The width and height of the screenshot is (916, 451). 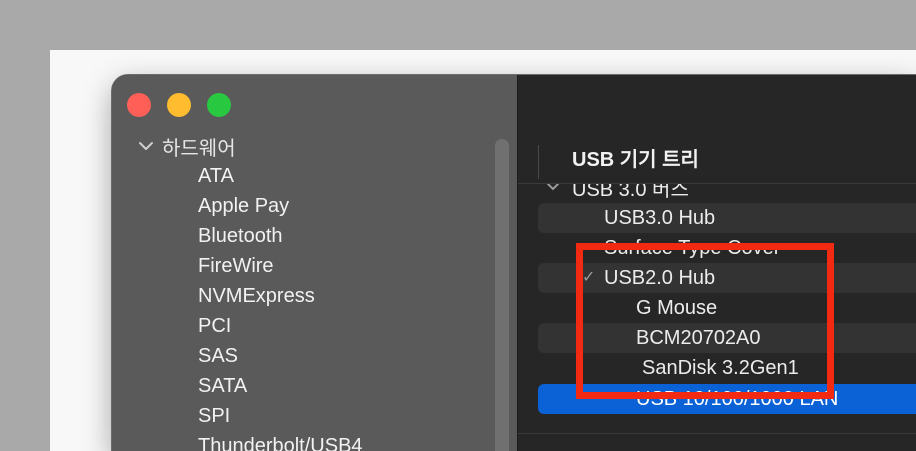 What do you see at coordinates (727, 308) in the screenshot?
I see `tree-row-g-mouse: G Mouse` at bounding box center [727, 308].